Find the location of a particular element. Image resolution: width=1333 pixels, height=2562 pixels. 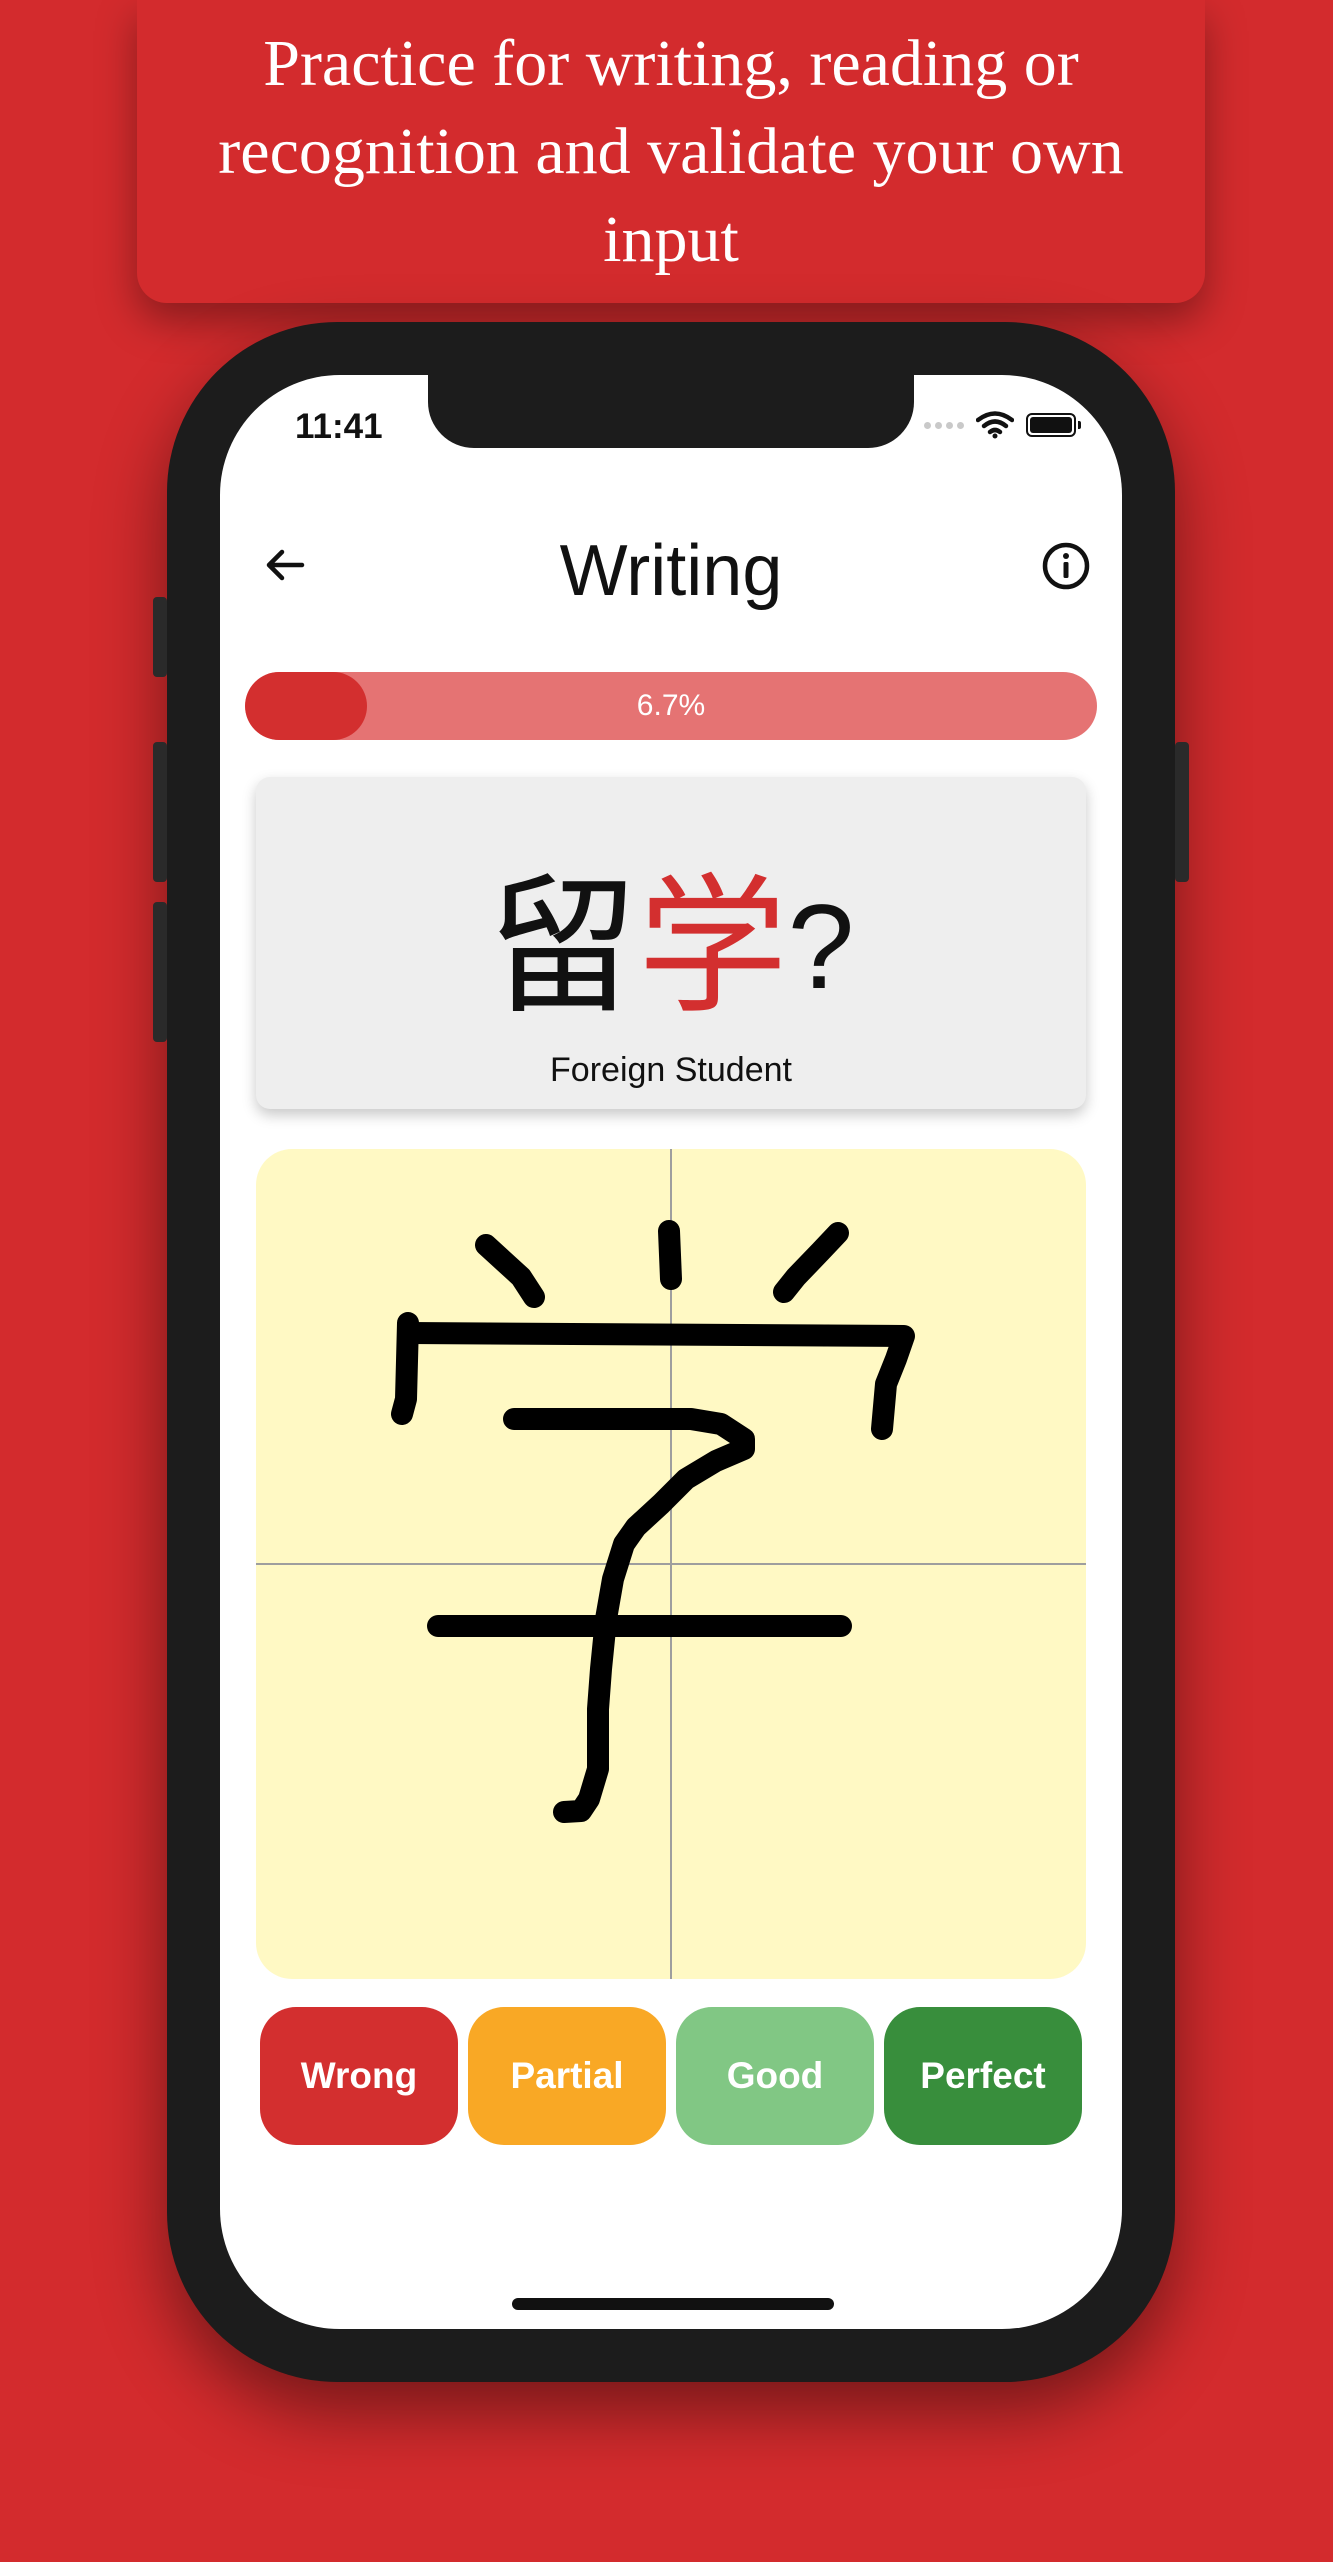

progress-label: 6.7% is located at coordinates (671, 705).